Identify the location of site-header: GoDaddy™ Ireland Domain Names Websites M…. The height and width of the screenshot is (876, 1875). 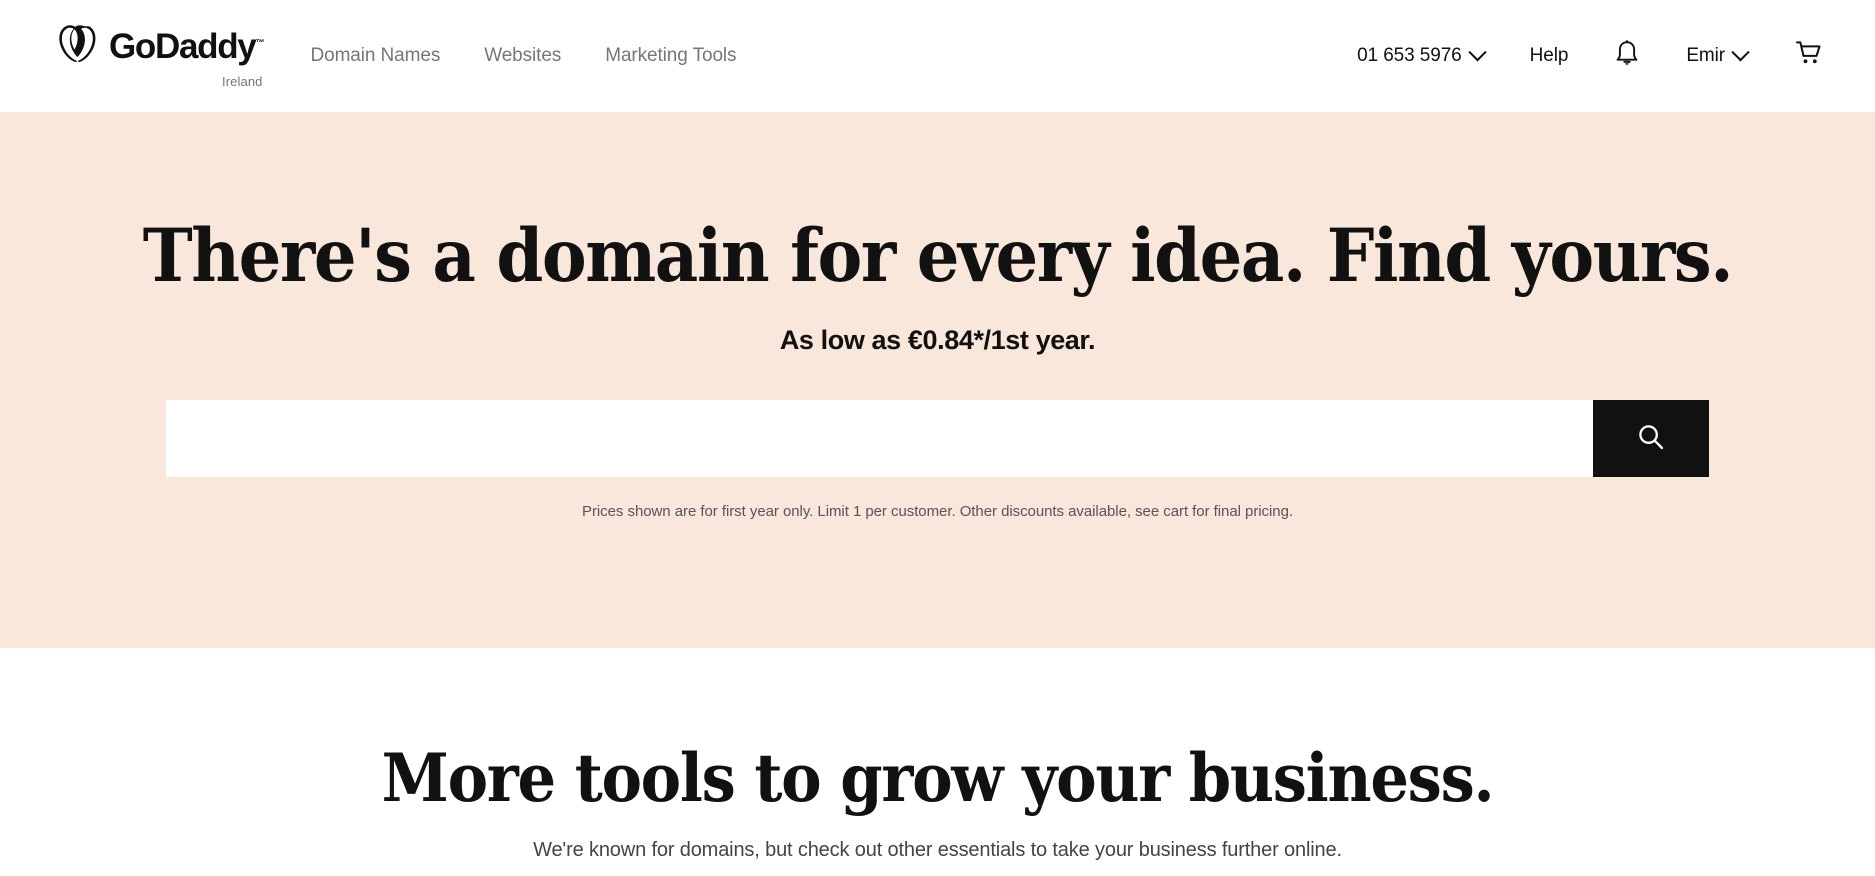
(937, 56).